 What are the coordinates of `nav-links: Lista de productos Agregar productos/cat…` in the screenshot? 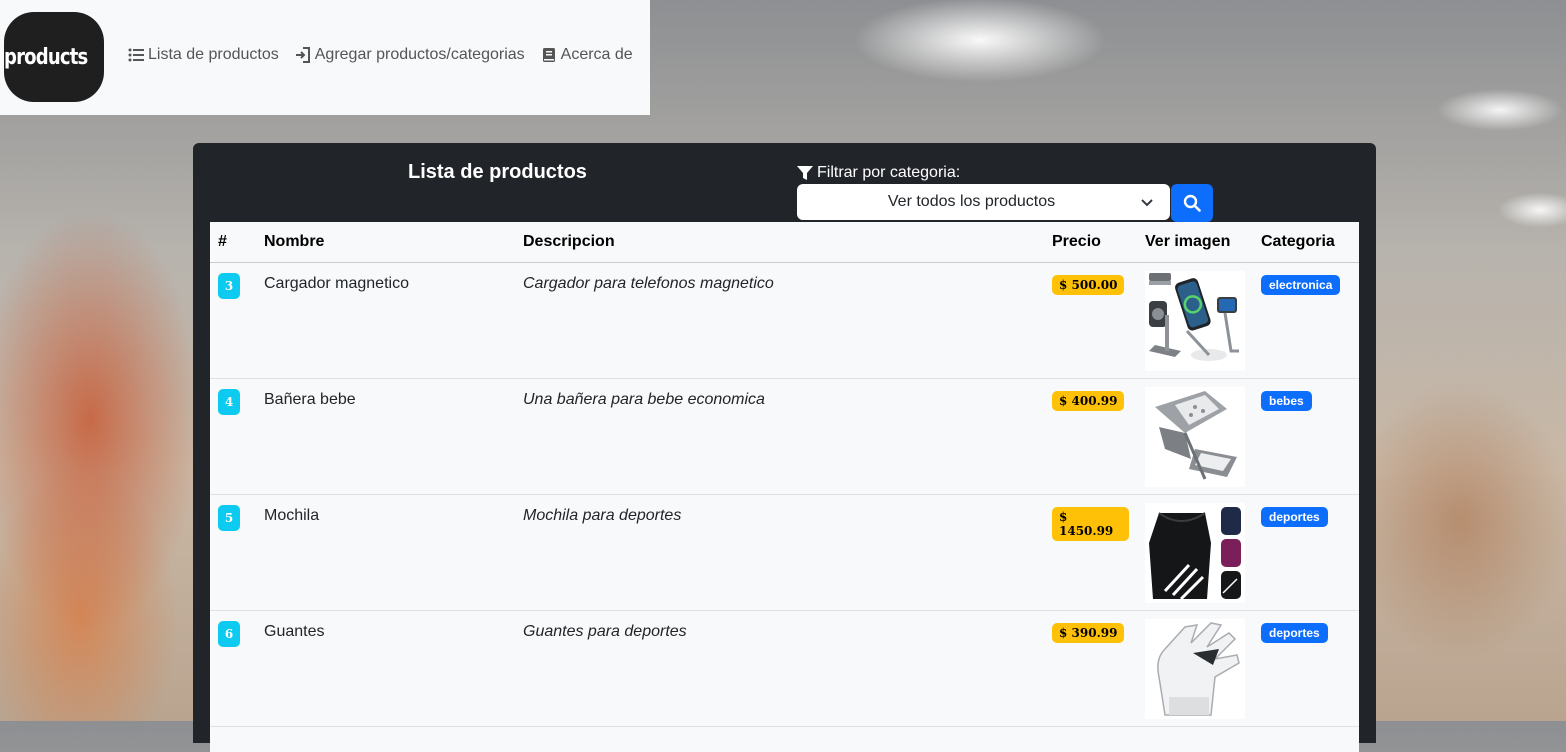 It's located at (380, 55).